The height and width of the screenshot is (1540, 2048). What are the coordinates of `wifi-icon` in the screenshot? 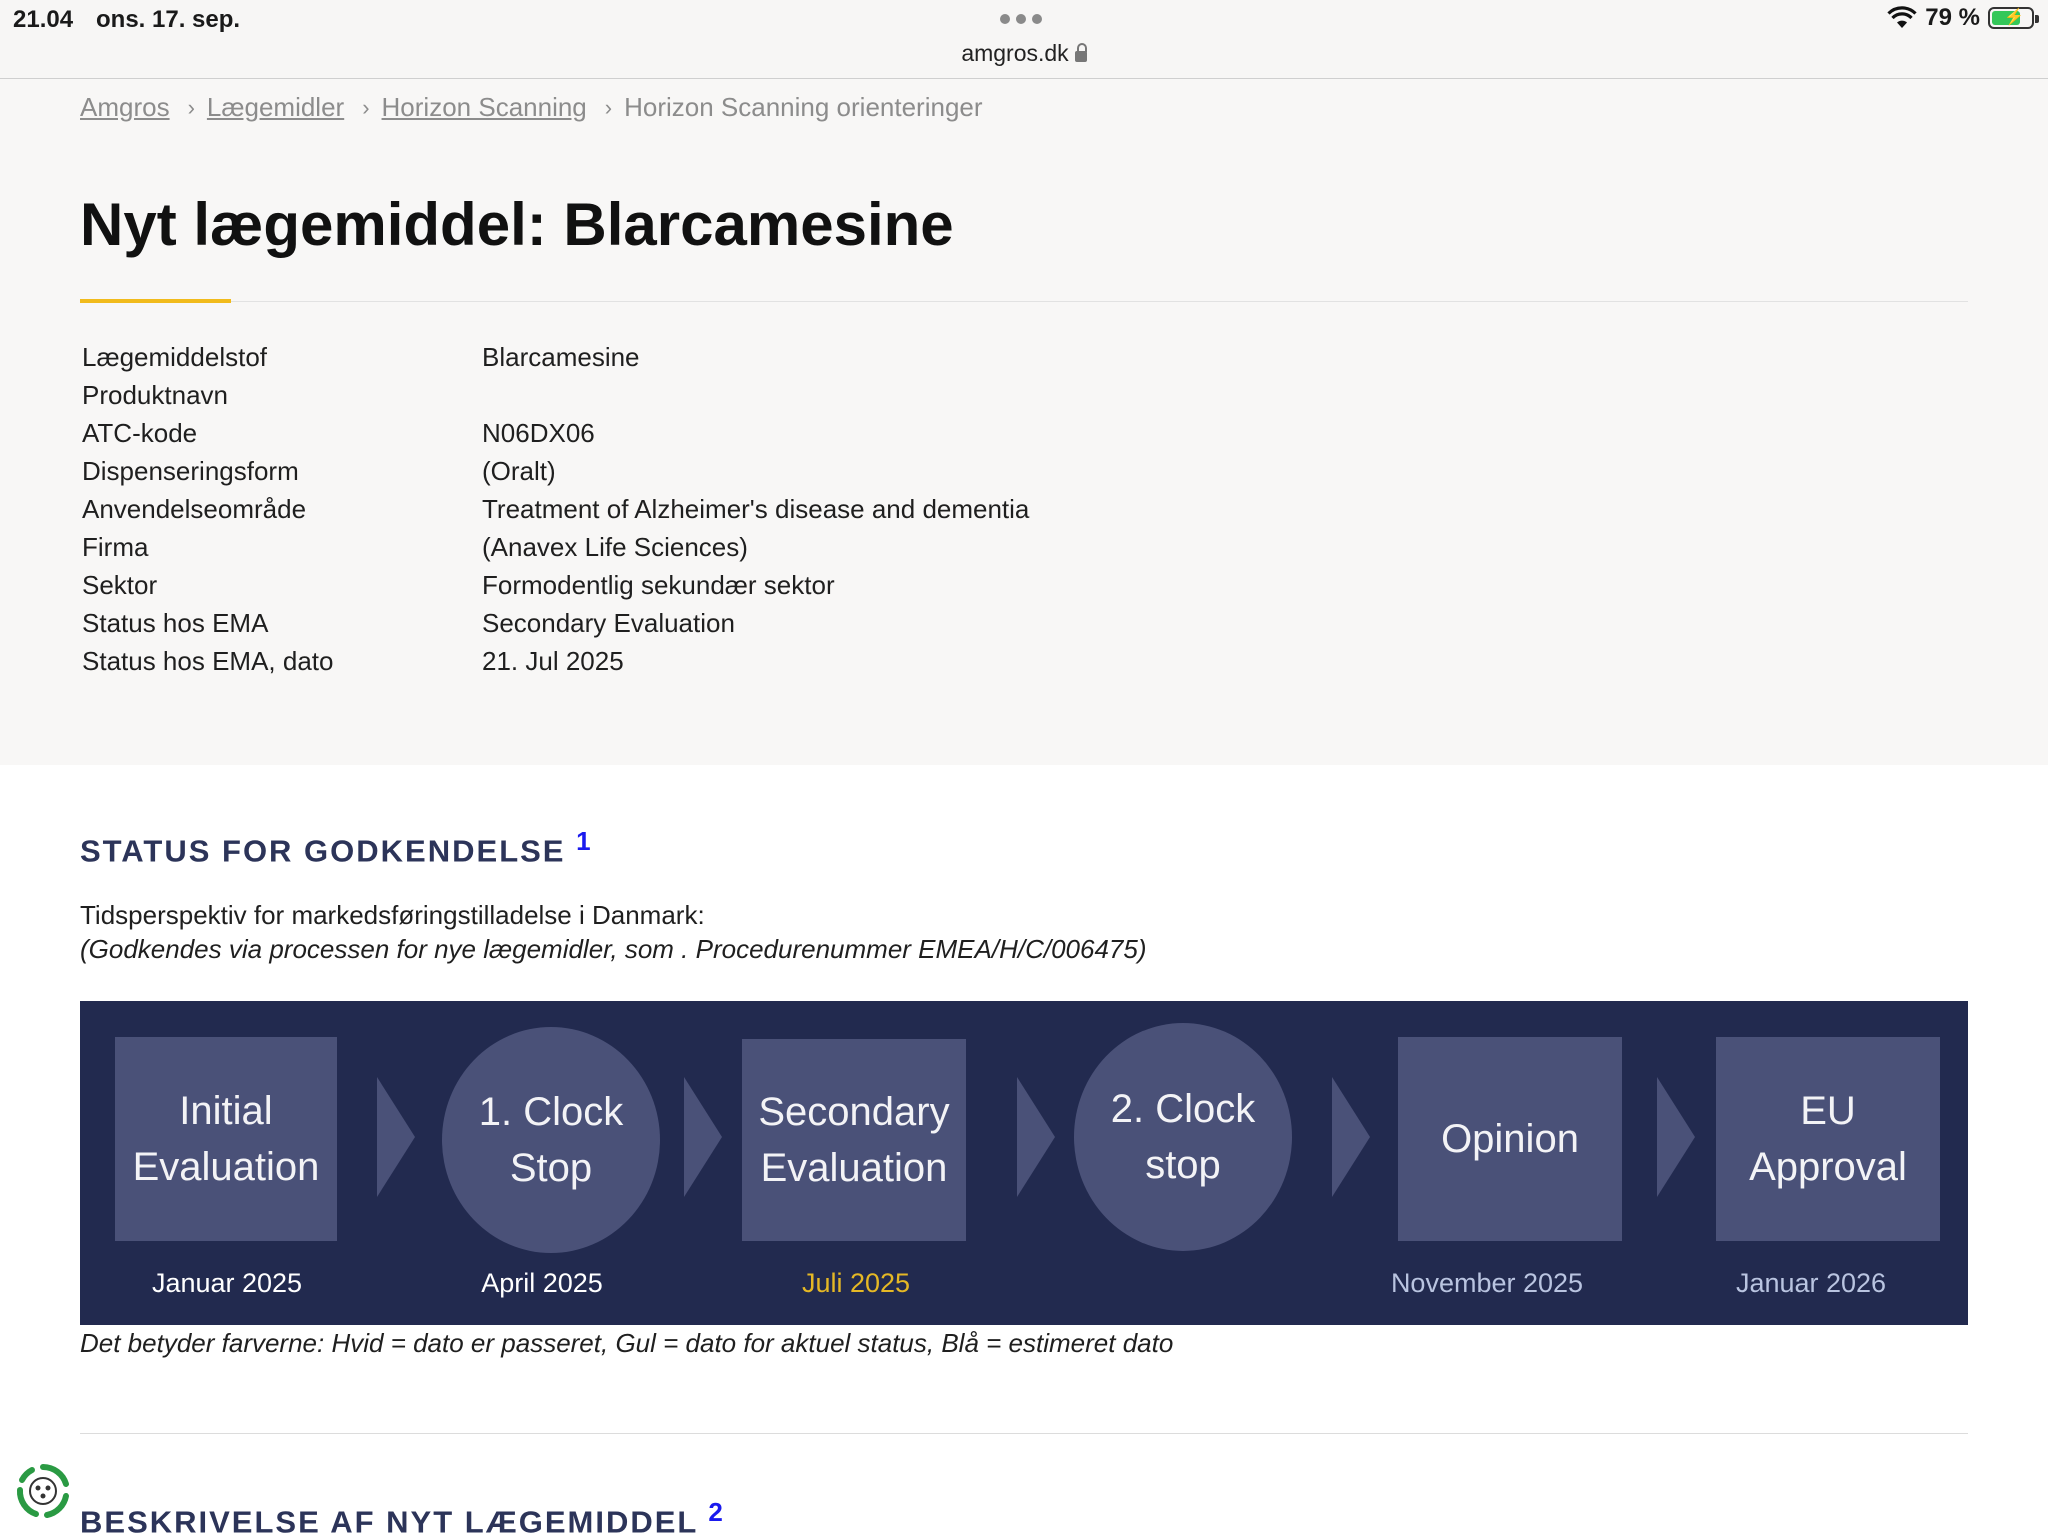 It's located at (1902, 17).